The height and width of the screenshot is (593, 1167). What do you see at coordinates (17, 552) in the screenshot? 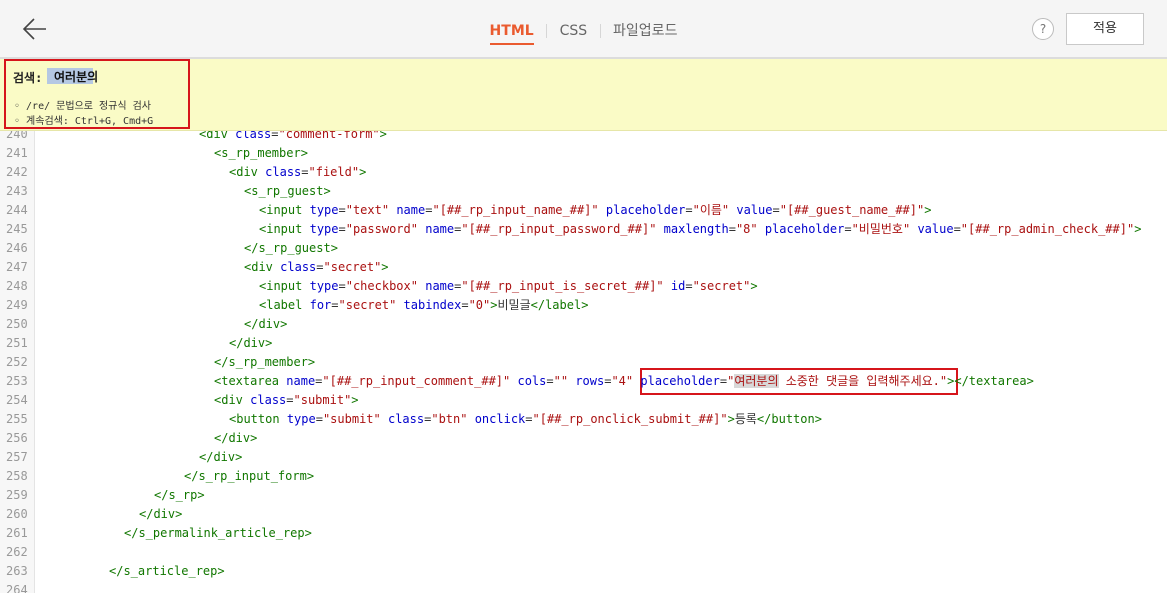
I see `line-number: 262` at bounding box center [17, 552].